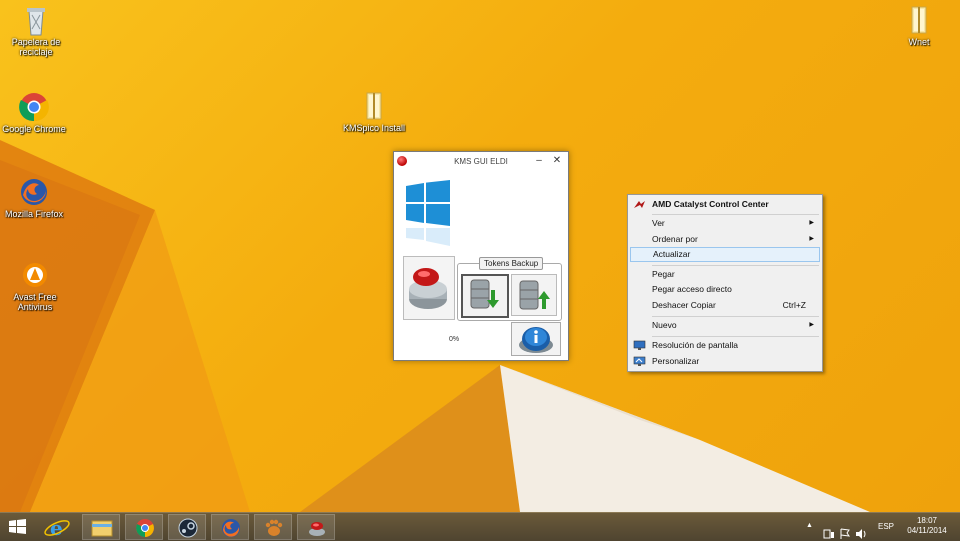  Describe the element at coordinates (919, 42) in the screenshot. I see `desktop-icon-label: Wnet` at that location.